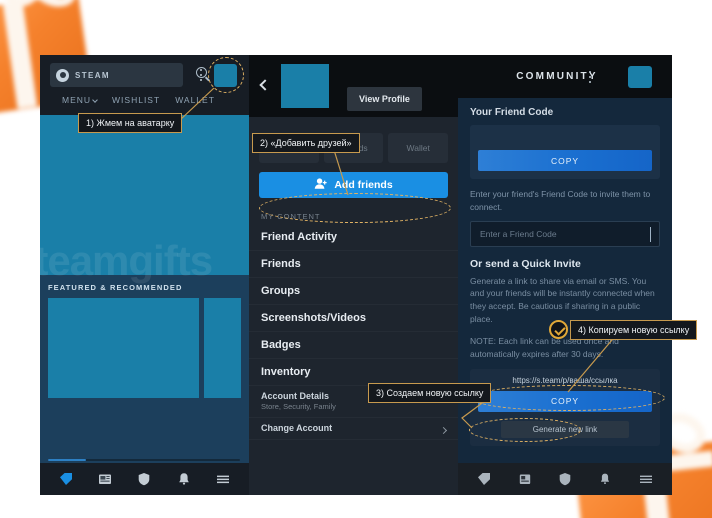 Image resolution: width=712 pixels, height=518 pixels. What do you see at coordinates (95, 100) in the screenshot?
I see `chevron-down-icon` at bounding box center [95, 100].